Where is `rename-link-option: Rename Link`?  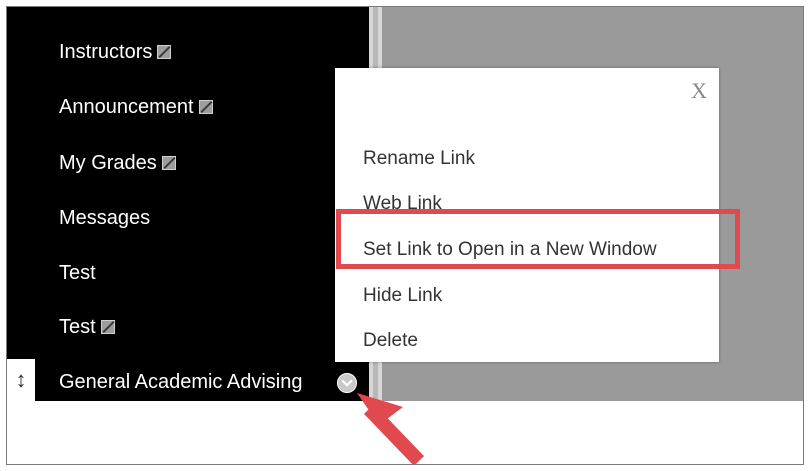
rename-link-option: Rename Link is located at coordinates (419, 159).